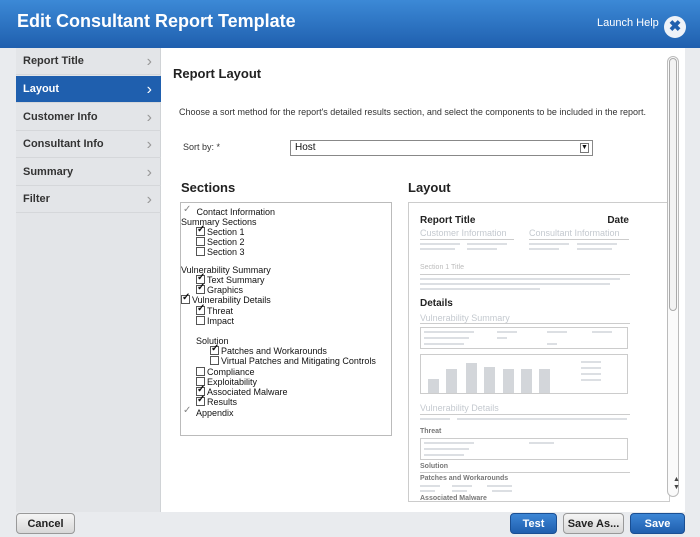 This screenshot has width=700, height=537. I want to click on group-vulnerability-summary: Vulnerability Summary, so click(226, 270).